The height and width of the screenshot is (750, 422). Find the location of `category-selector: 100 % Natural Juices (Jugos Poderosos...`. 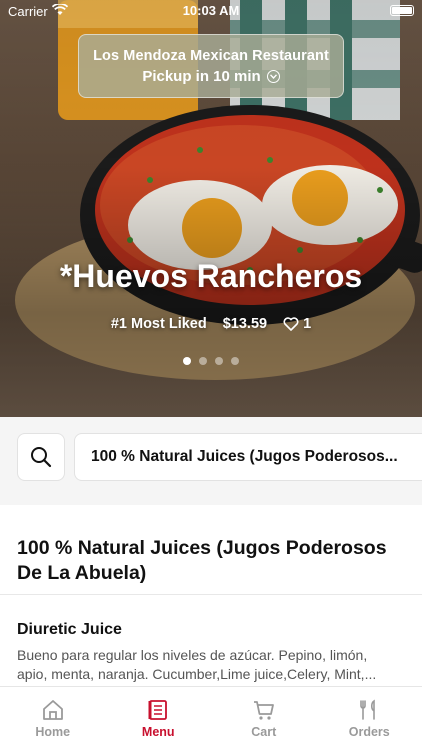

category-selector: 100 % Natural Juices (Jugos Poderosos... is located at coordinates (248, 457).